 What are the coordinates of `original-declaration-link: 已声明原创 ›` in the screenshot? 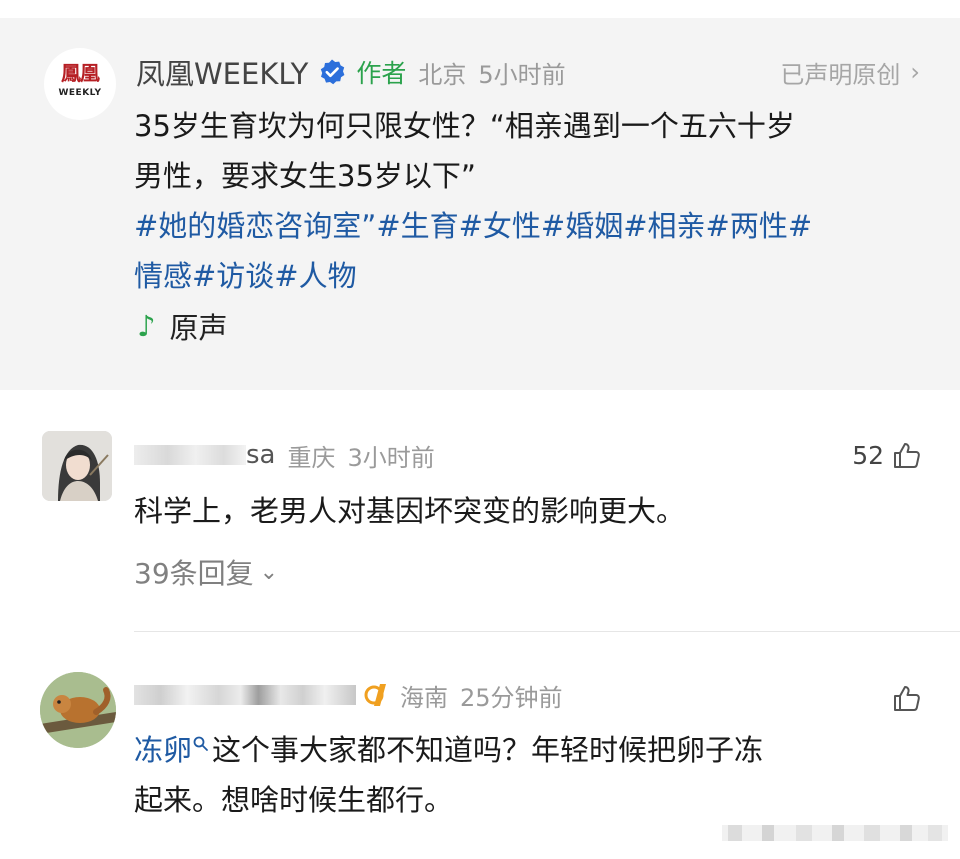 It's located at (850, 72).